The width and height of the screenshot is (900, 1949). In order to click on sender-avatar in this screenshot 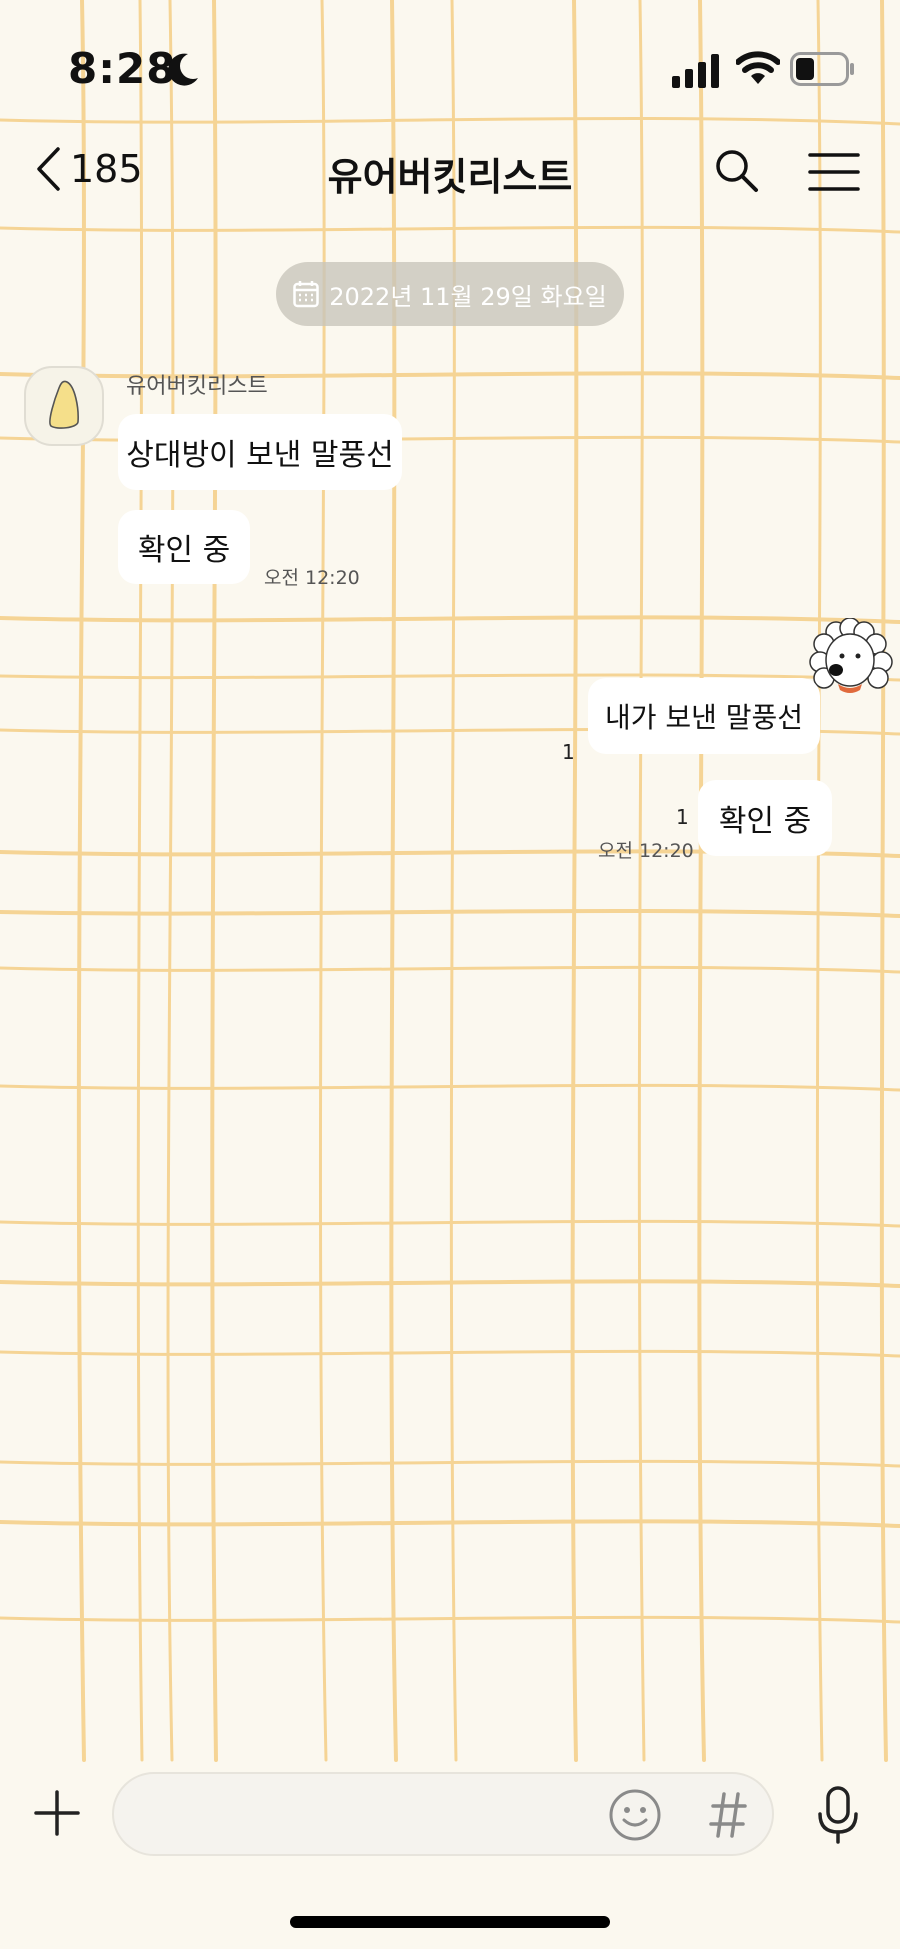, I will do `click(64, 406)`.